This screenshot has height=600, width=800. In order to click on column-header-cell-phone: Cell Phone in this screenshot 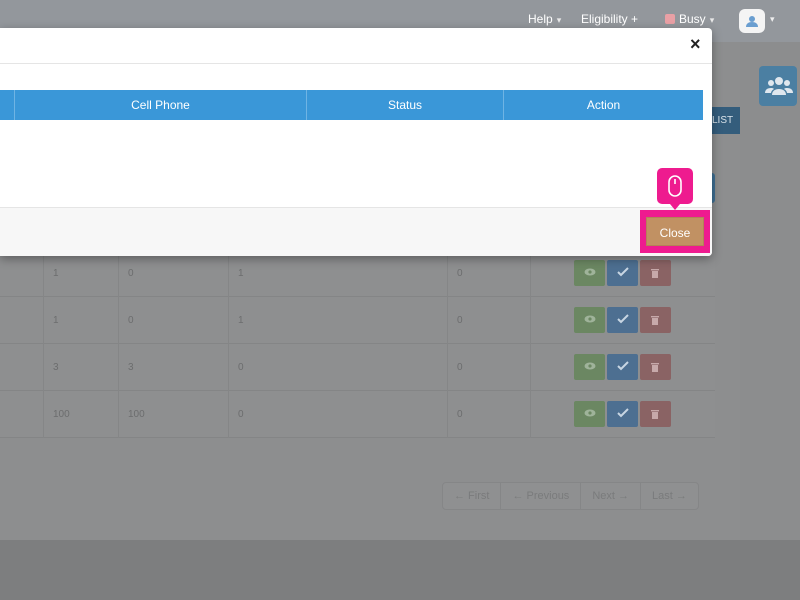, I will do `click(160, 105)`.